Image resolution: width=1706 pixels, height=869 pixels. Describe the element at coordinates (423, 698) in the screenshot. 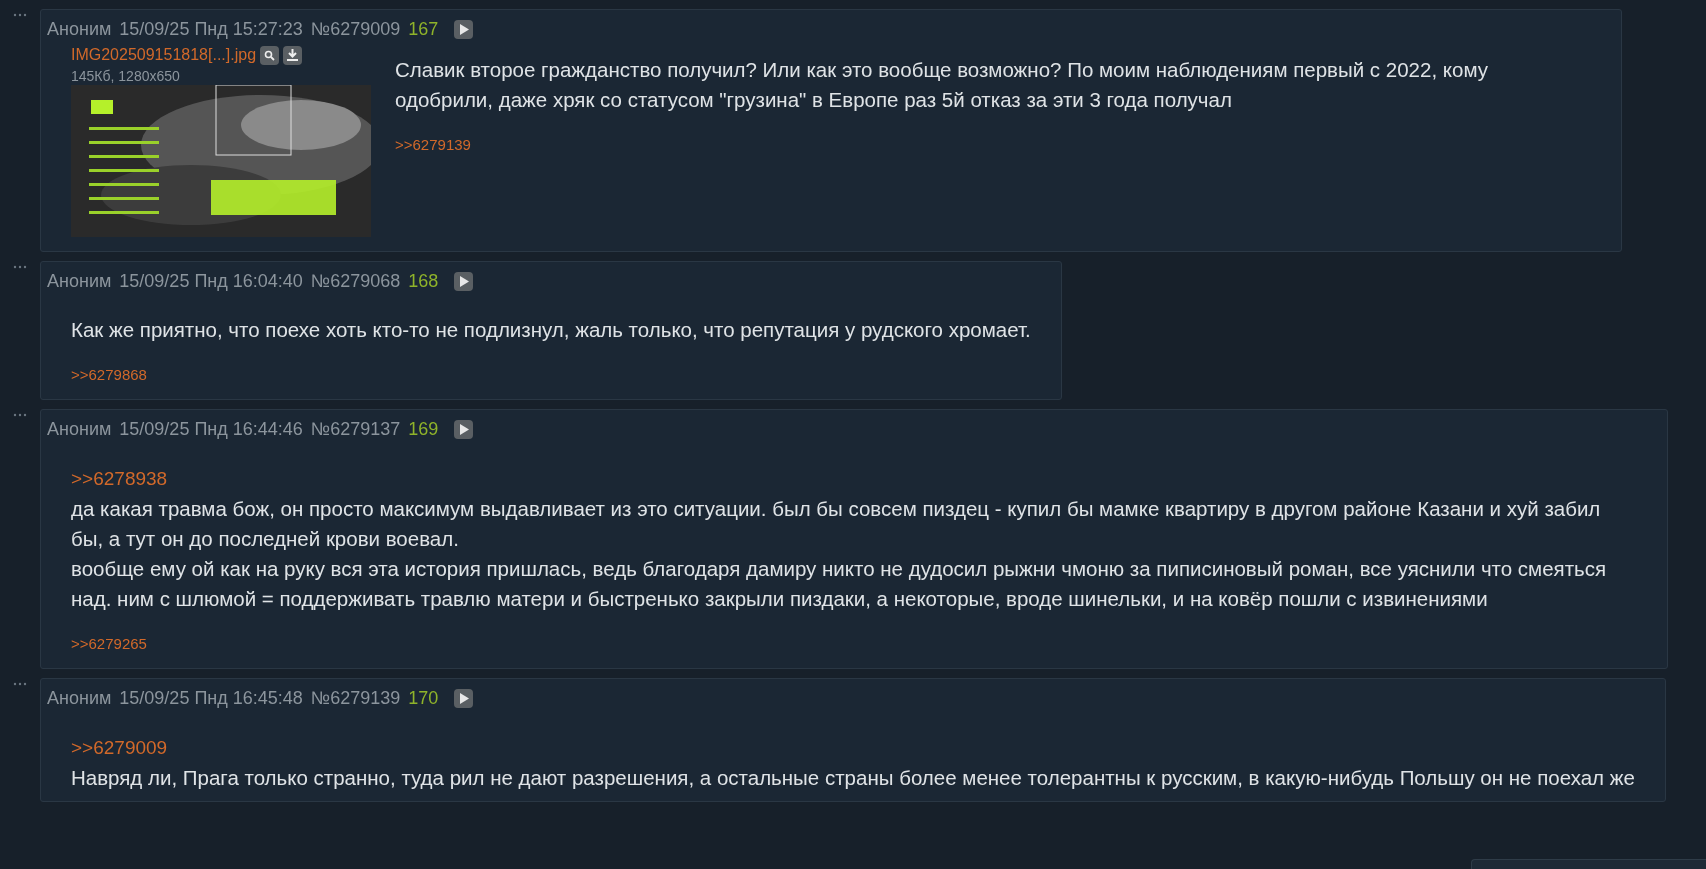

I see `post-index: 170` at that location.